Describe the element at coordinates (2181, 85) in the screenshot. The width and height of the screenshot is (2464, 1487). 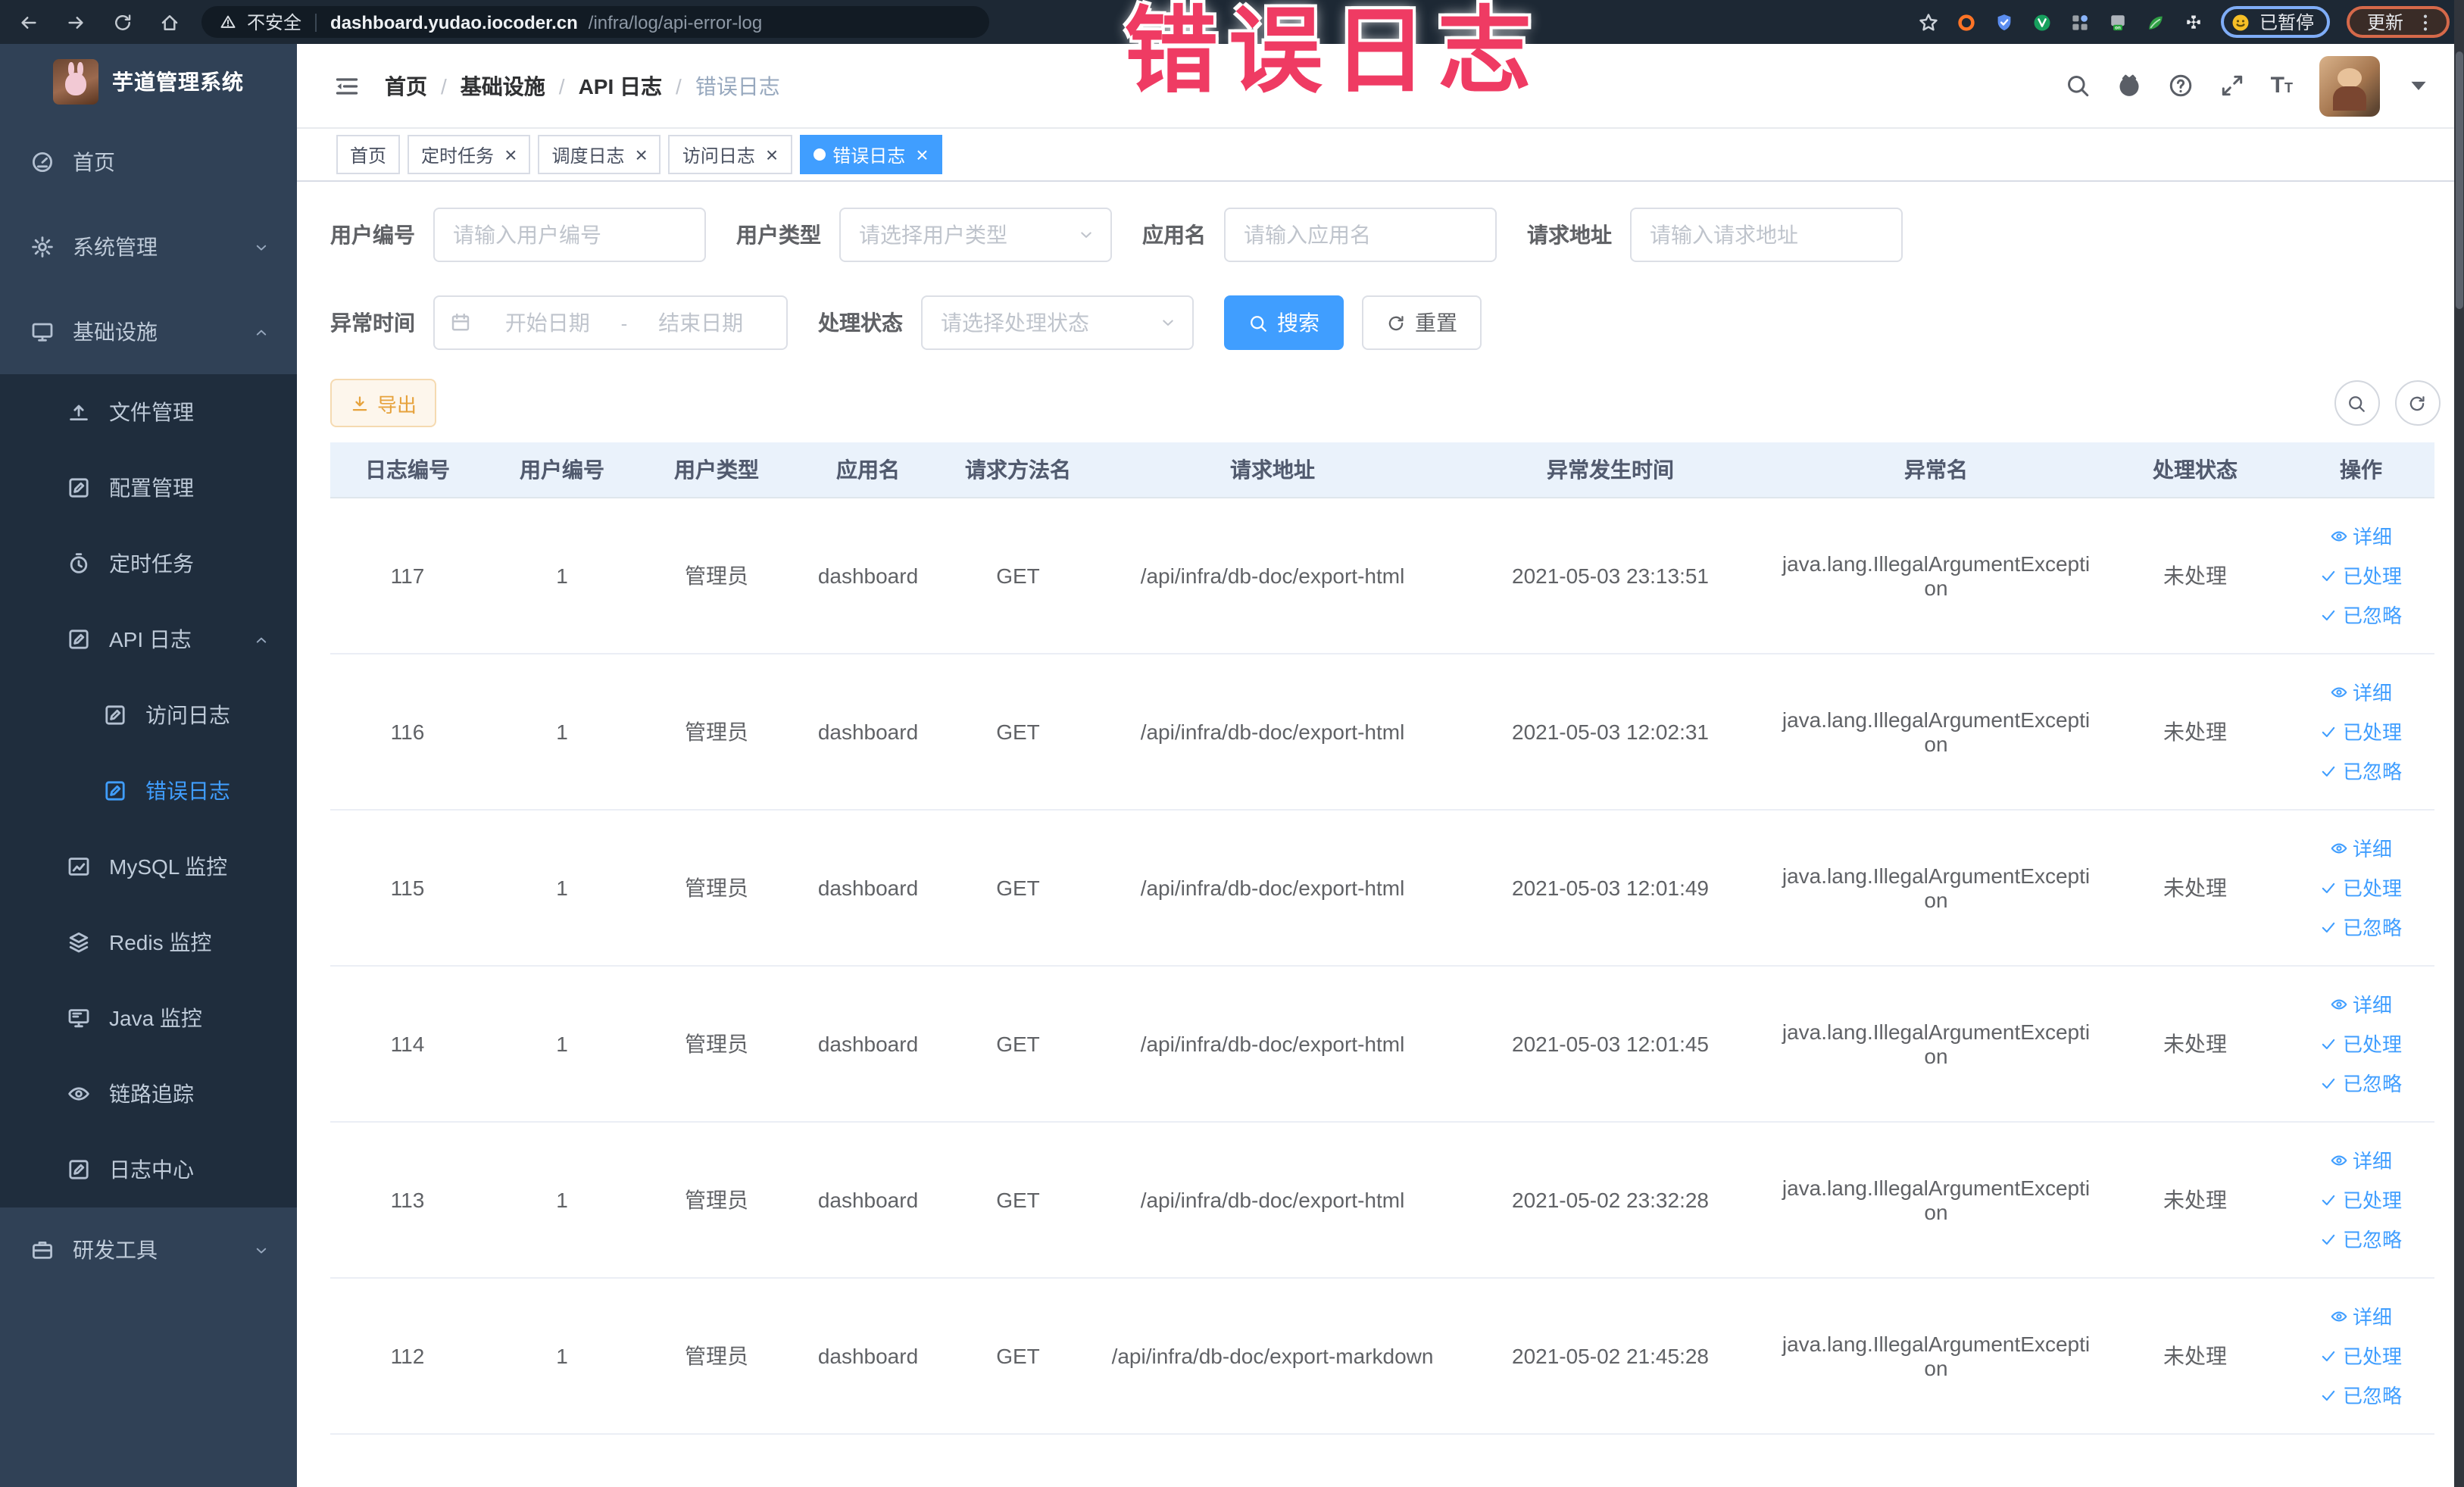
I see `help-icon` at that location.